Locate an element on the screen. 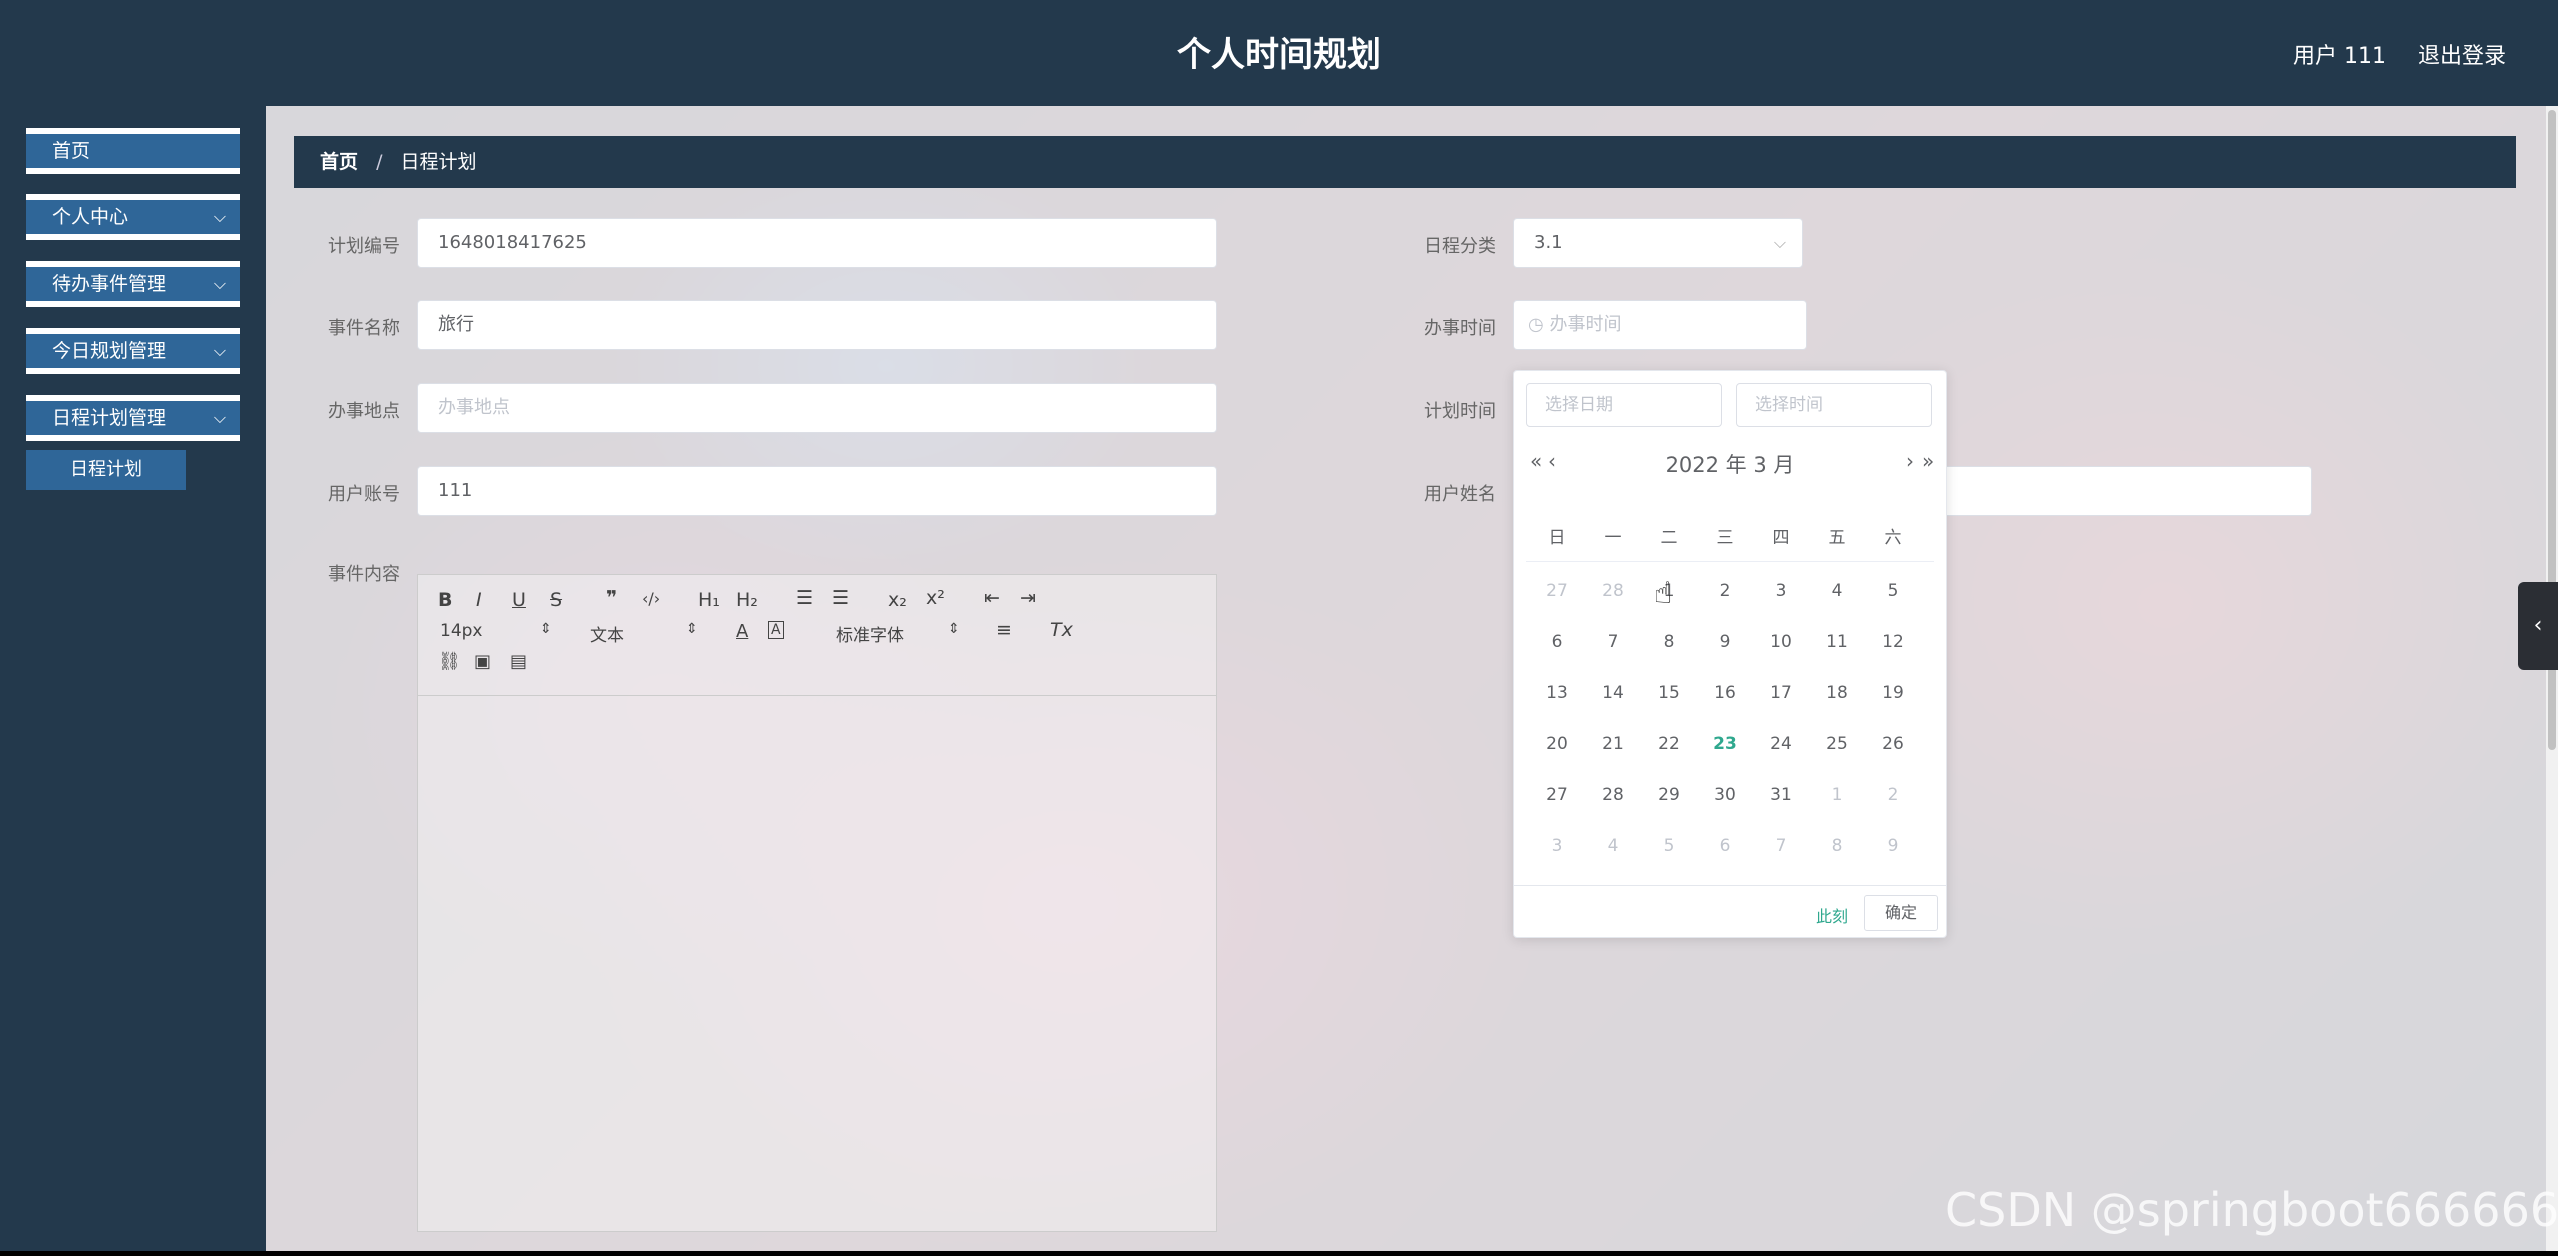 The width and height of the screenshot is (2558, 1256). calendar-day: 21 is located at coordinates (1613, 744).